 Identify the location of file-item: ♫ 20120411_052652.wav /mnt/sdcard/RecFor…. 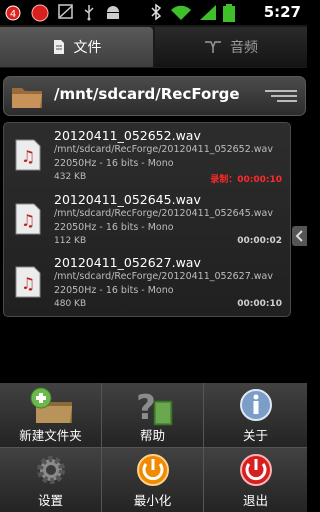
(147, 155).